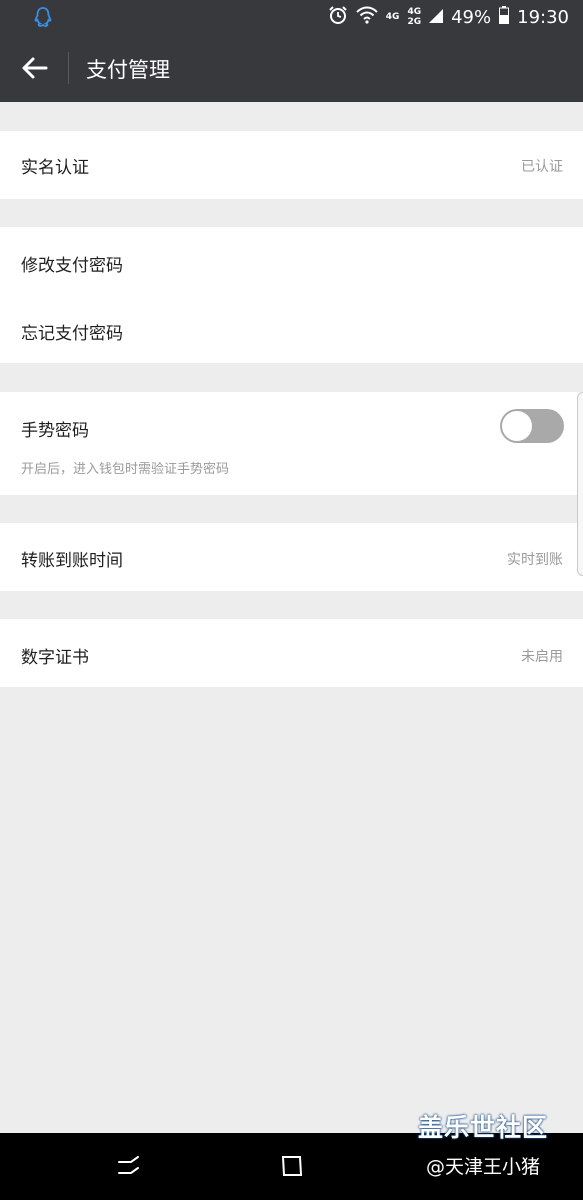 This screenshot has width=583, height=1200. I want to click on back-arrow-icon, so click(35, 68).